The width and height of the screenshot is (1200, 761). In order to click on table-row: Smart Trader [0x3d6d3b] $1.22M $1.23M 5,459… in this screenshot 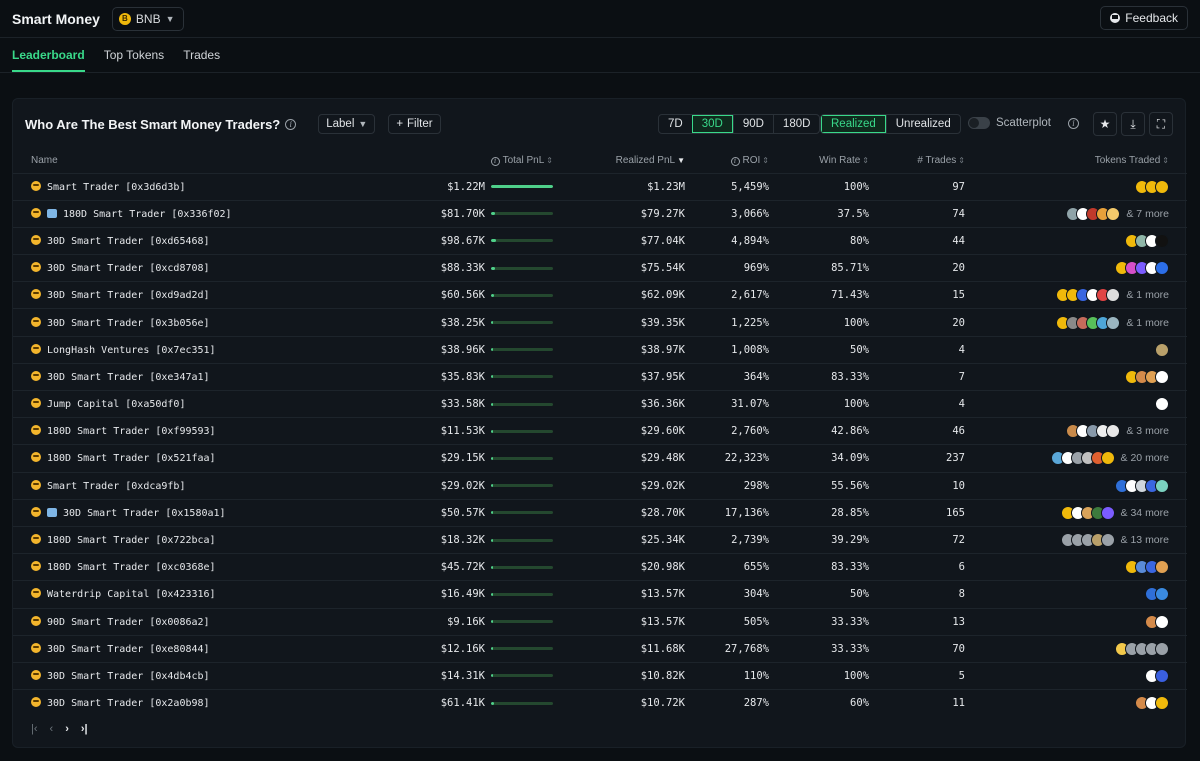, I will do `click(600, 186)`.